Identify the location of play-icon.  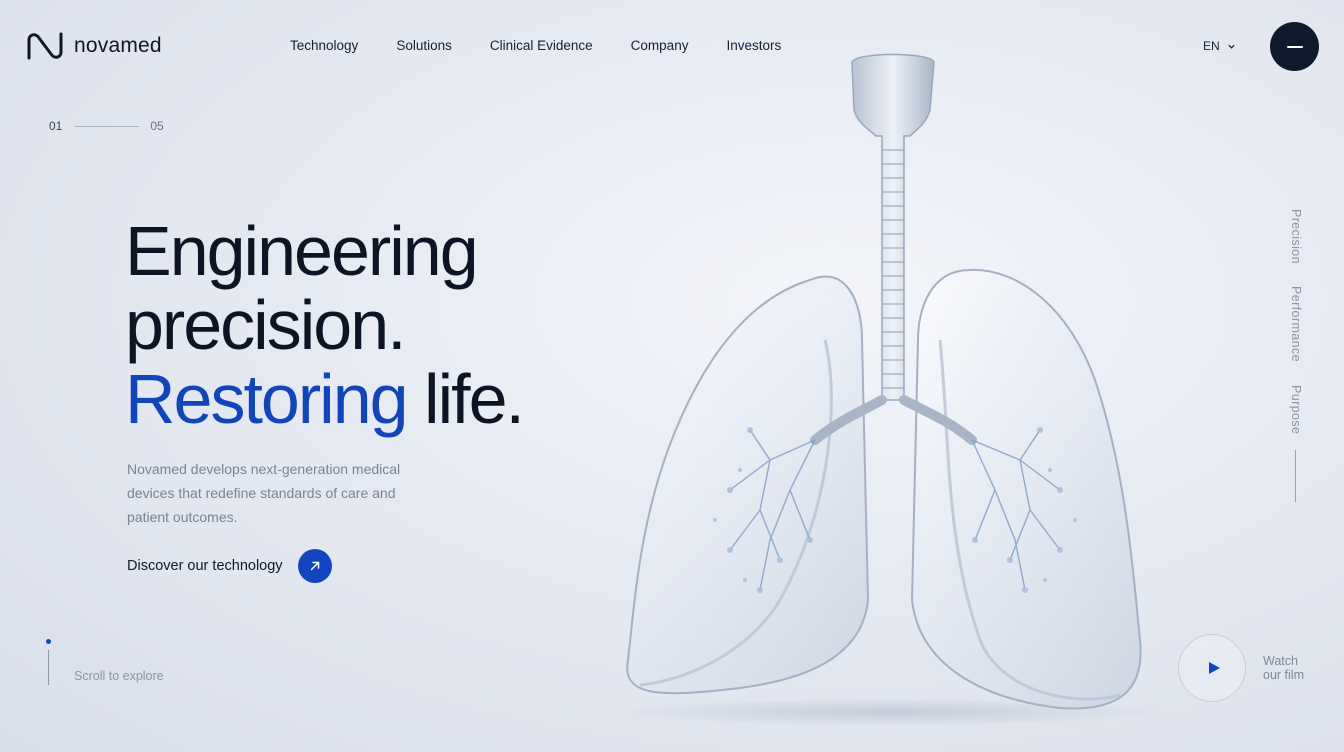
(1214, 668).